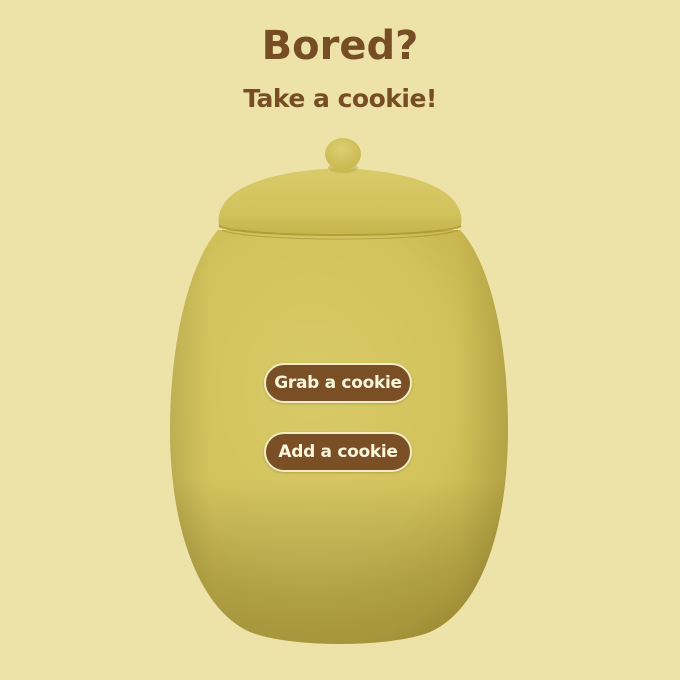 The height and width of the screenshot is (680, 680). I want to click on jar-lid, so click(340, 204).